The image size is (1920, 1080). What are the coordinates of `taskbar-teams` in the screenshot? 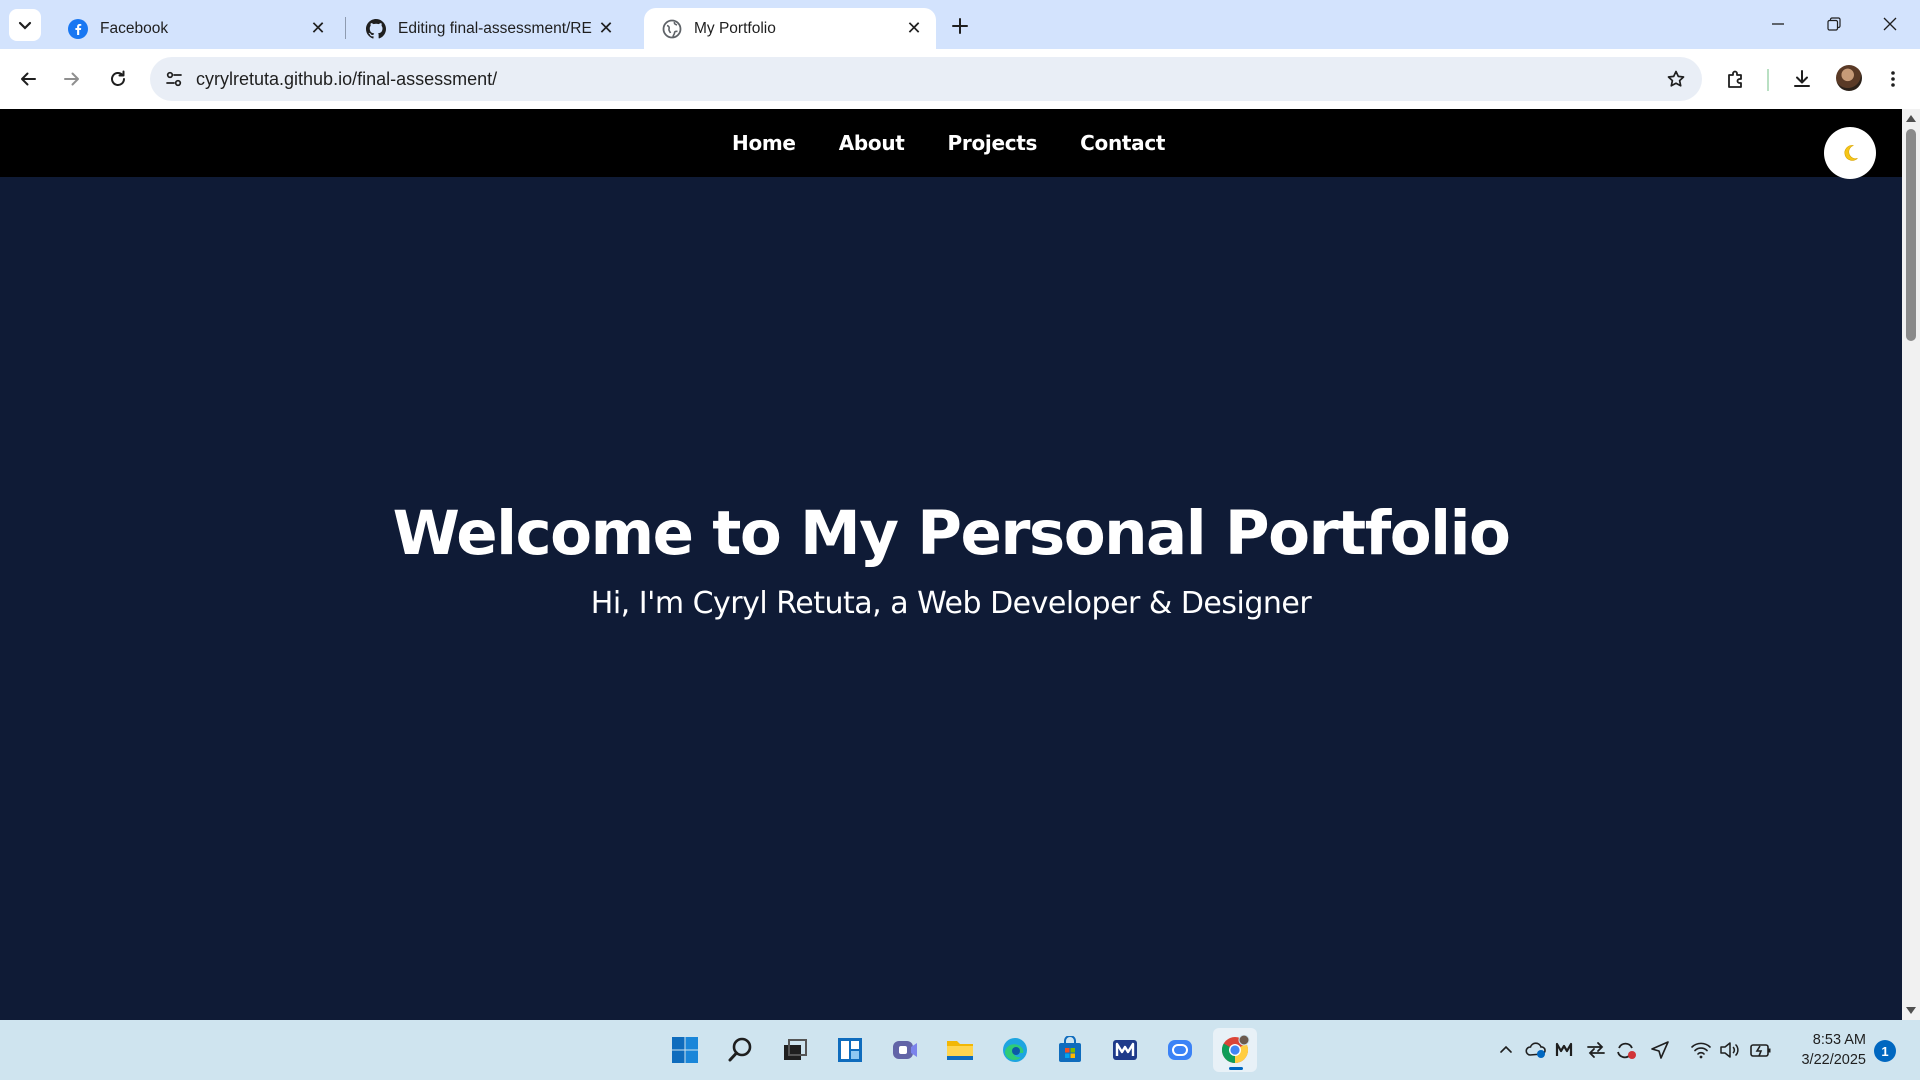 It's located at (905, 1050).